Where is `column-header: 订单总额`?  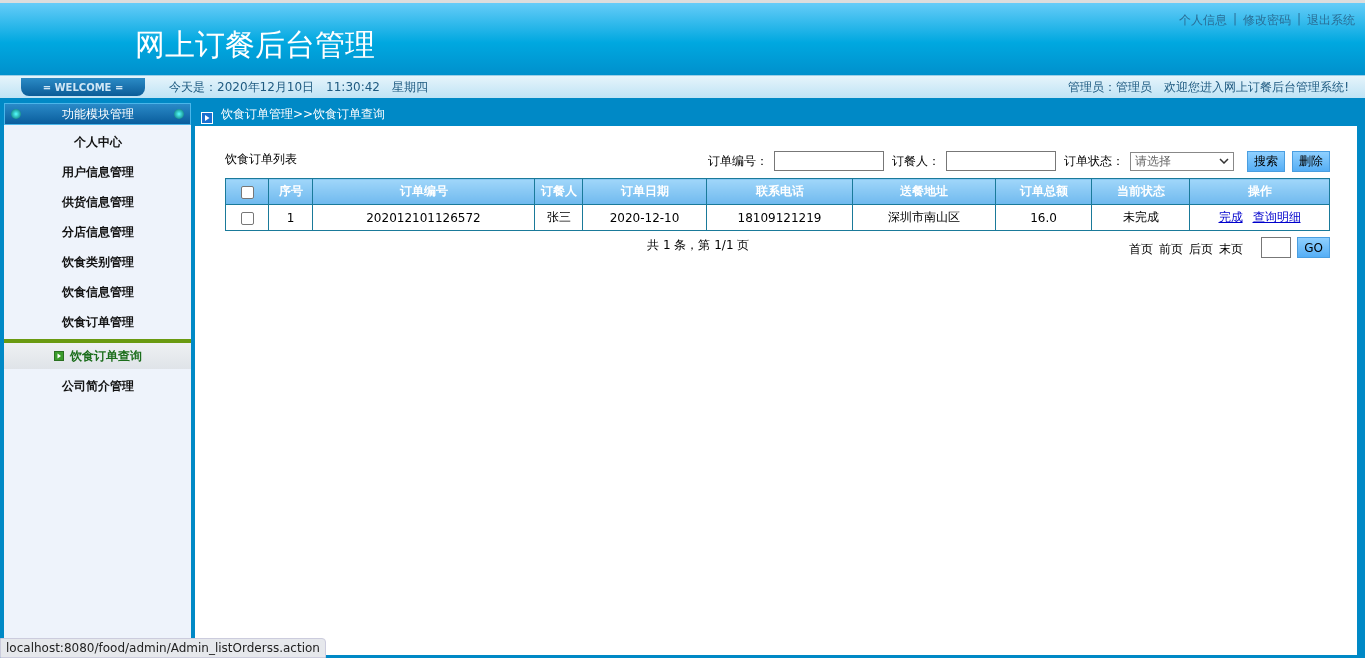 column-header: 订单总额 is located at coordinates (1043, 191).